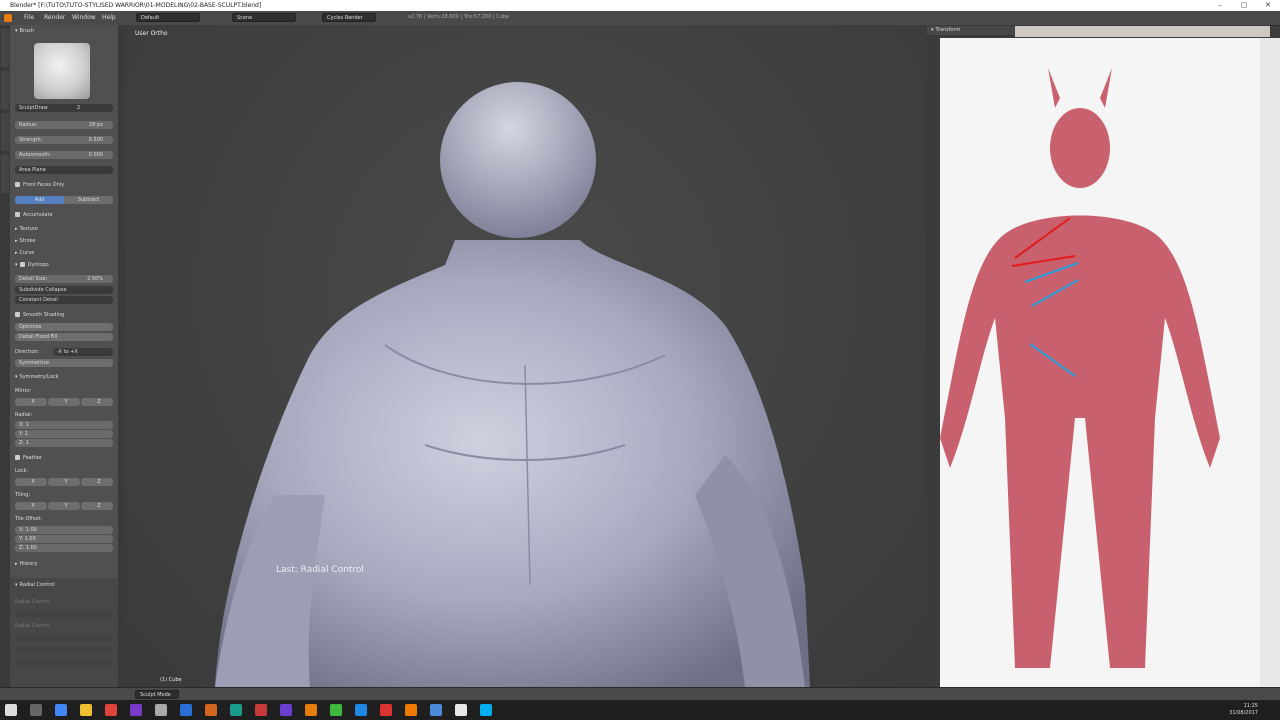 The width and height of the screenshot is (1280, 720). I want to click on redo-property-label: Radial Control, so click(33, 602).